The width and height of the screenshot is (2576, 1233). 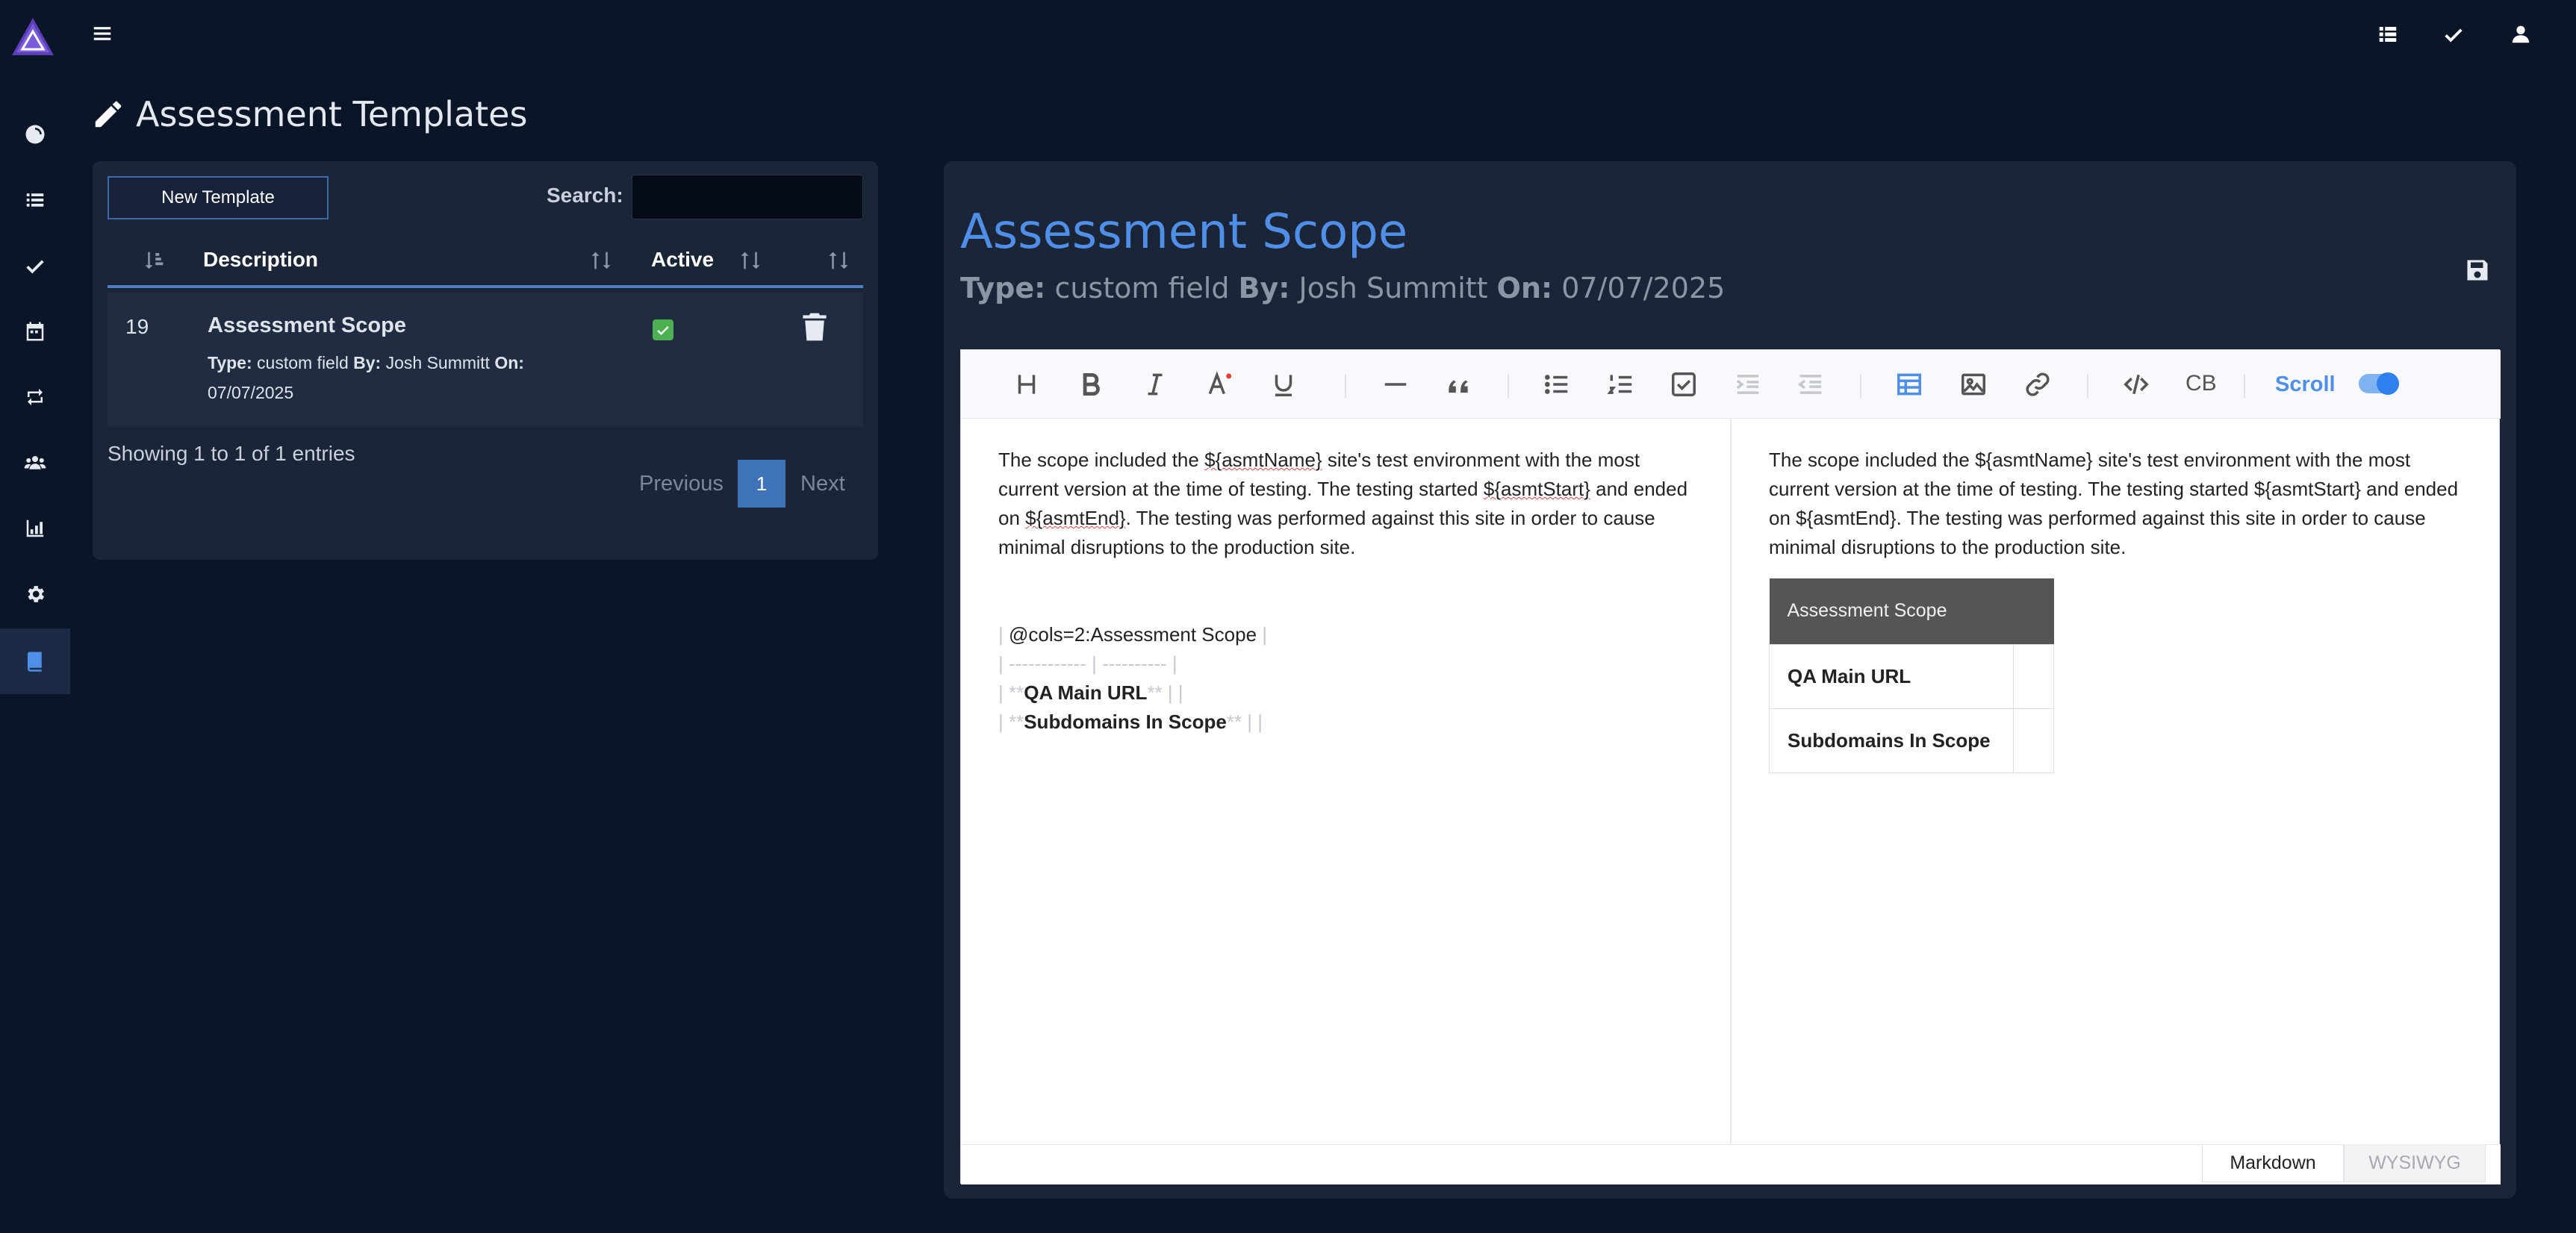 What do you see at coordinates (102, 33) in the screenshot?
I see `hamburger-menu-icon` at bounding box center [102, 33].